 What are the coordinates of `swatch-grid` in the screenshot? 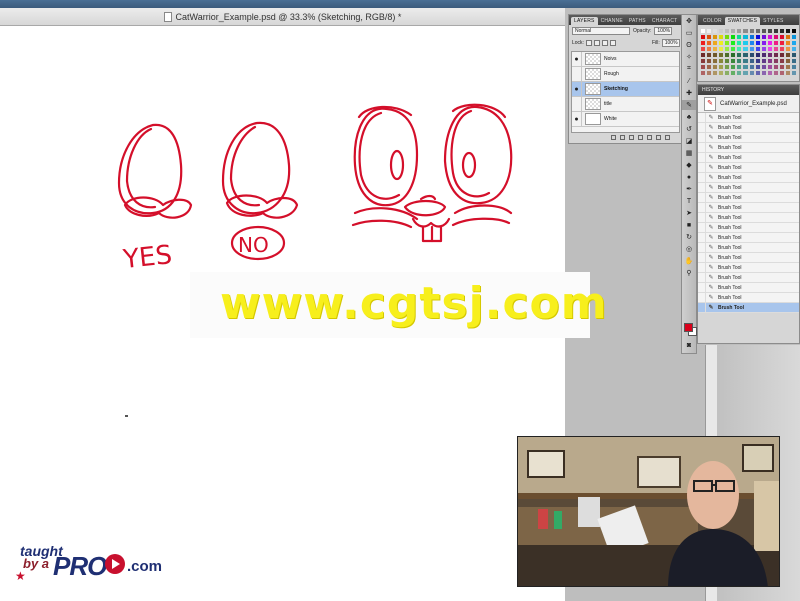 It's located at (748, 54).